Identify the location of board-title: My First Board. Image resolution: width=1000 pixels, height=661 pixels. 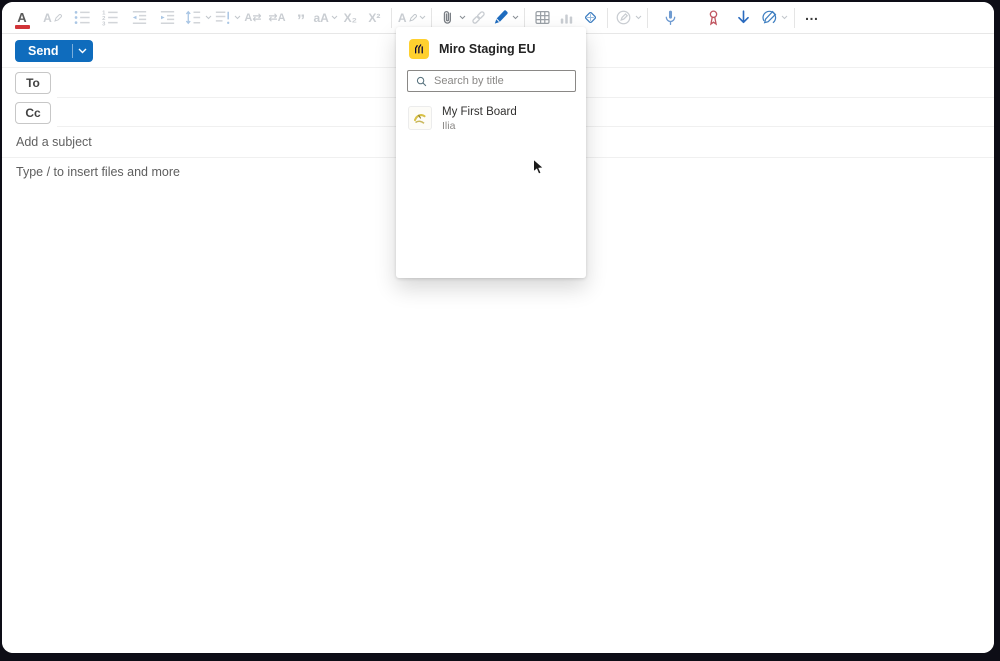
(479, 112).